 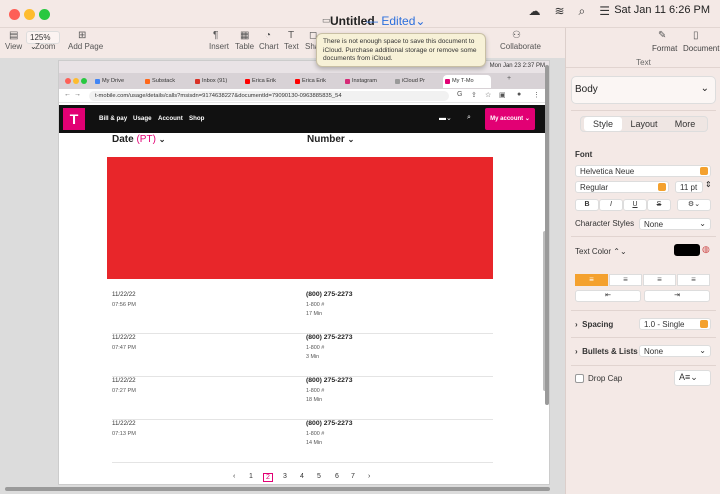 What do you see at coordinates (85, 46) in the screenshot?
I see `add-page-button: Add Page` at bounding box center [85, 46].